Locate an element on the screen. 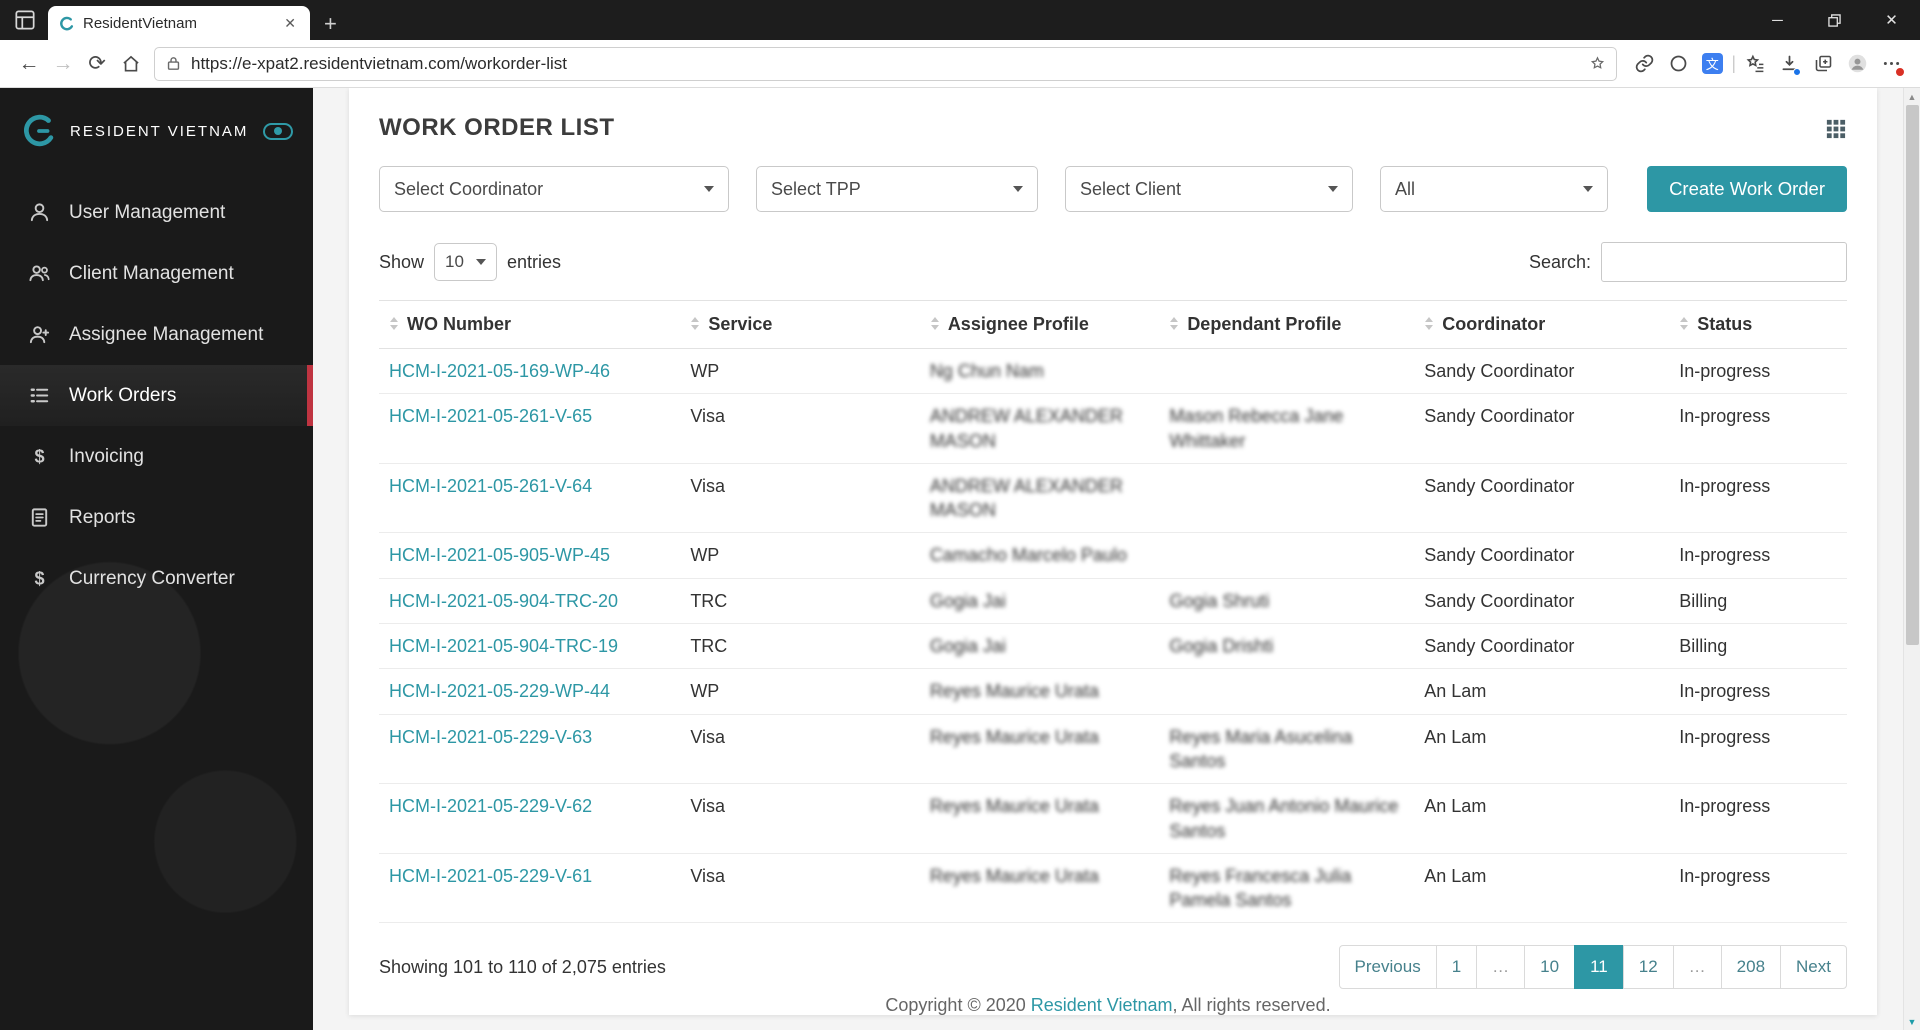 This screenshot has height=1030, width=1920. browser-menu-icon is located at coordinates (1891, 64).